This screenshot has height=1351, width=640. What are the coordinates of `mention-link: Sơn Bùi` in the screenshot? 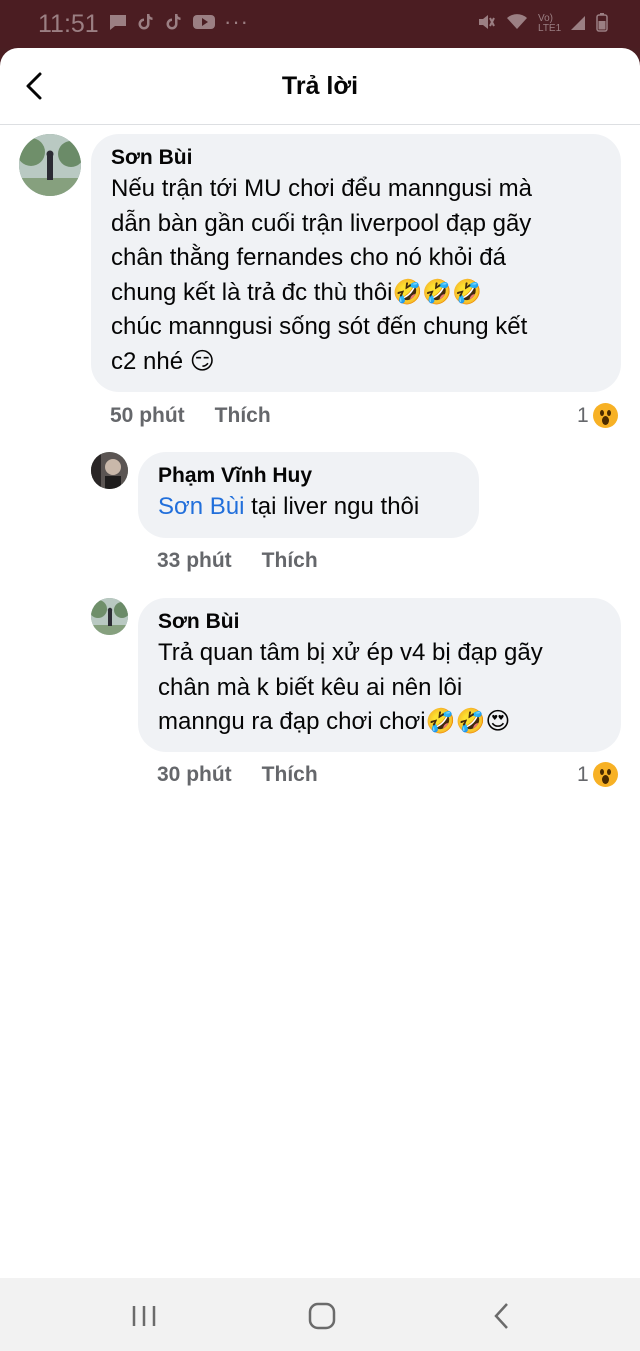 It's located at (201, 506).